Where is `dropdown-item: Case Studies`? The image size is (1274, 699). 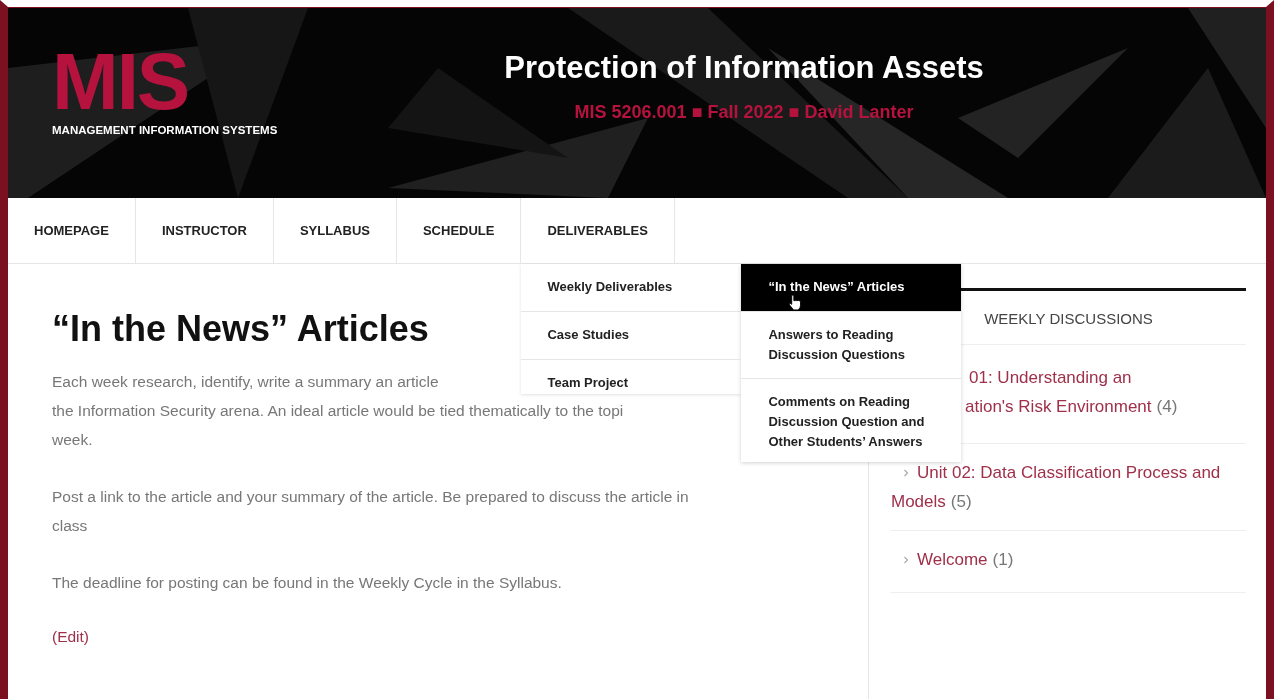 dropdown-item: Case Studies is located at coordinates (631, 336).